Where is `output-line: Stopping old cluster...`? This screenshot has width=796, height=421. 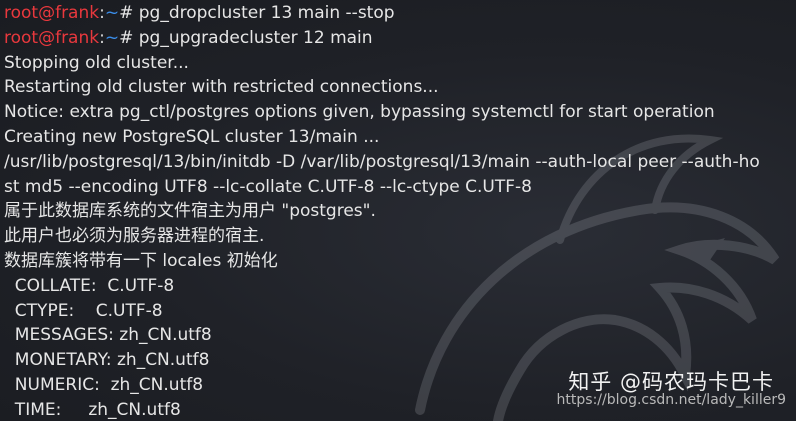 output-line: Stopping old cluster... is located at coordinates (96, 62).